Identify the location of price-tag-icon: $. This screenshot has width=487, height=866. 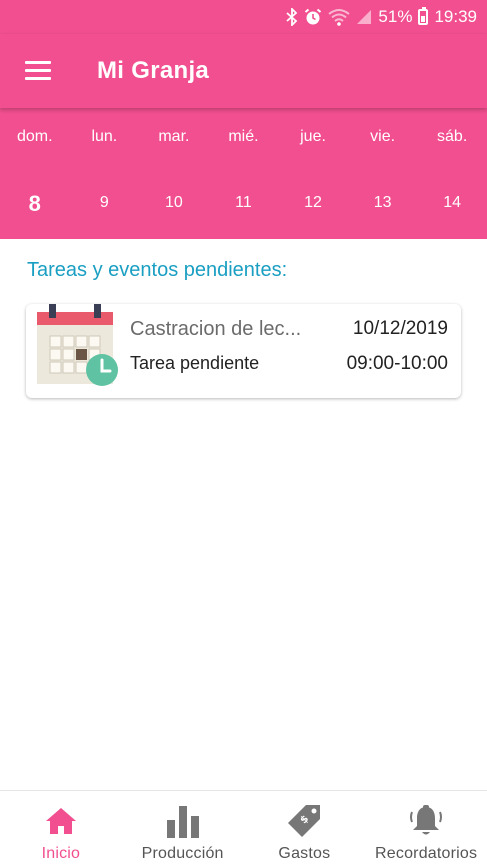
(304, 821).